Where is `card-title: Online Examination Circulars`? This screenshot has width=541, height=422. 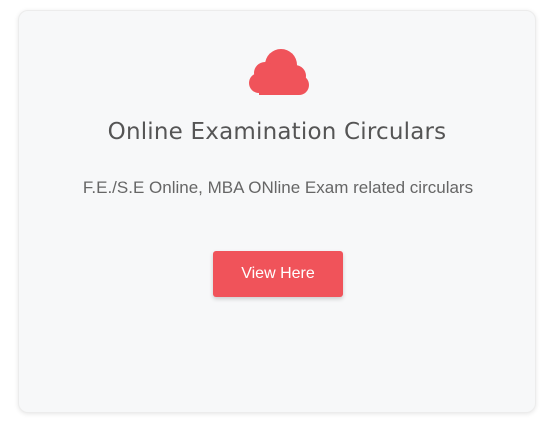
card-title: Online Examination Circulars is located at coordinates (277, 132).